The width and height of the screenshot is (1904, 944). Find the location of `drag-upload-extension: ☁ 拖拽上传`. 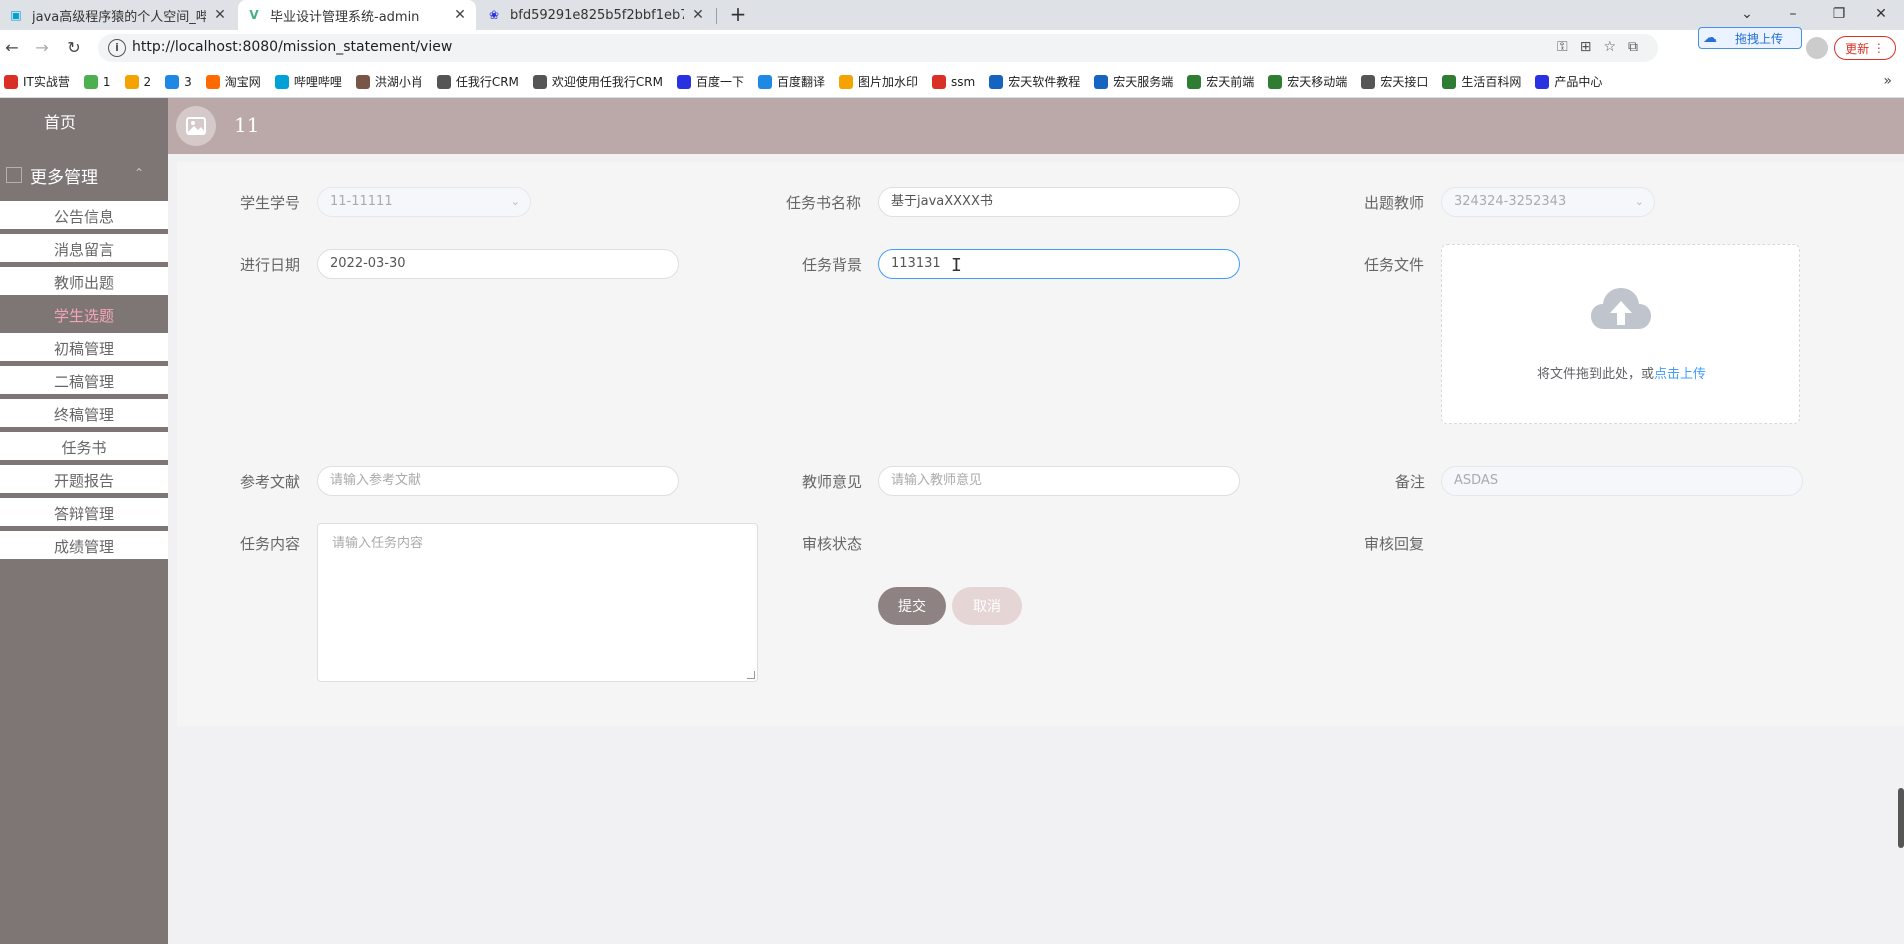

drag-upload-extension: ☁ 拖拽上传 is located at coordinates (1750, 38).